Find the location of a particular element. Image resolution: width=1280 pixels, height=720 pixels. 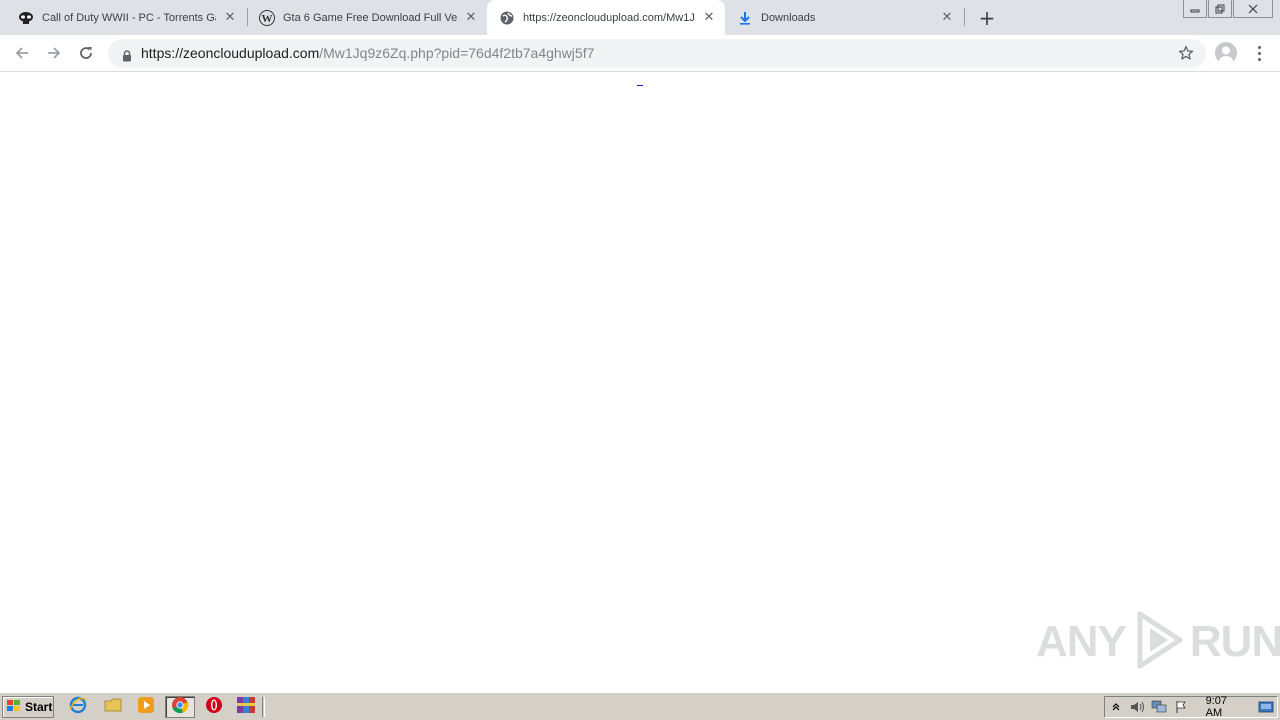

show-desktop-icon is located at coordinates (1266, 707).